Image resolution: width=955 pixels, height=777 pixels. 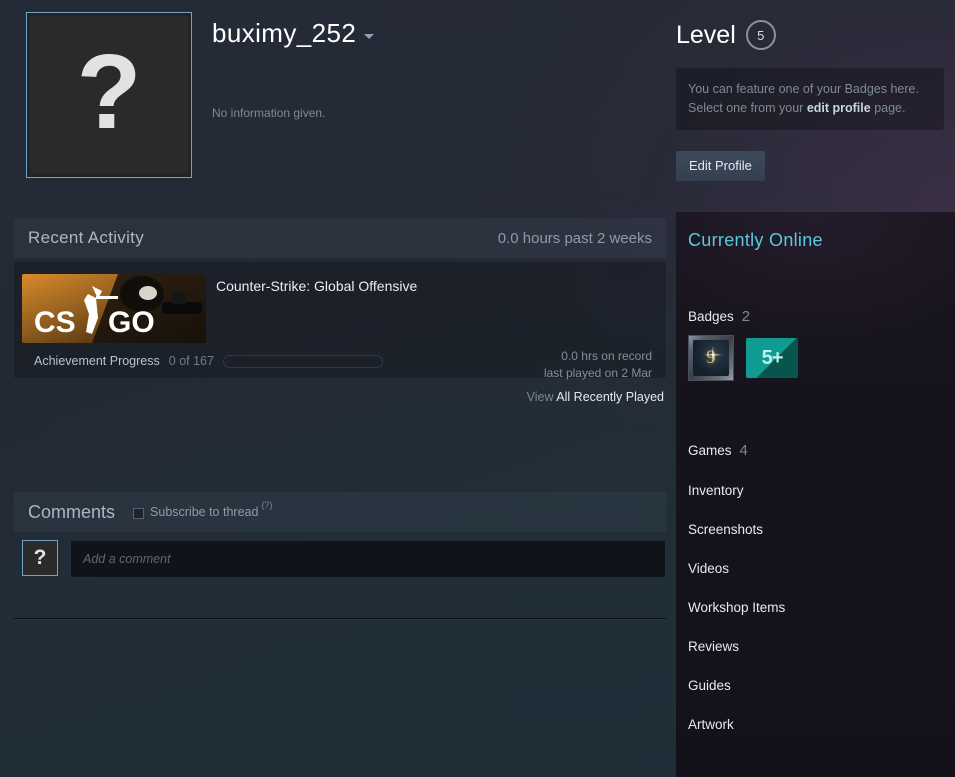 I want to click on persona-block: buximy_252, so click(x=293, y=33).